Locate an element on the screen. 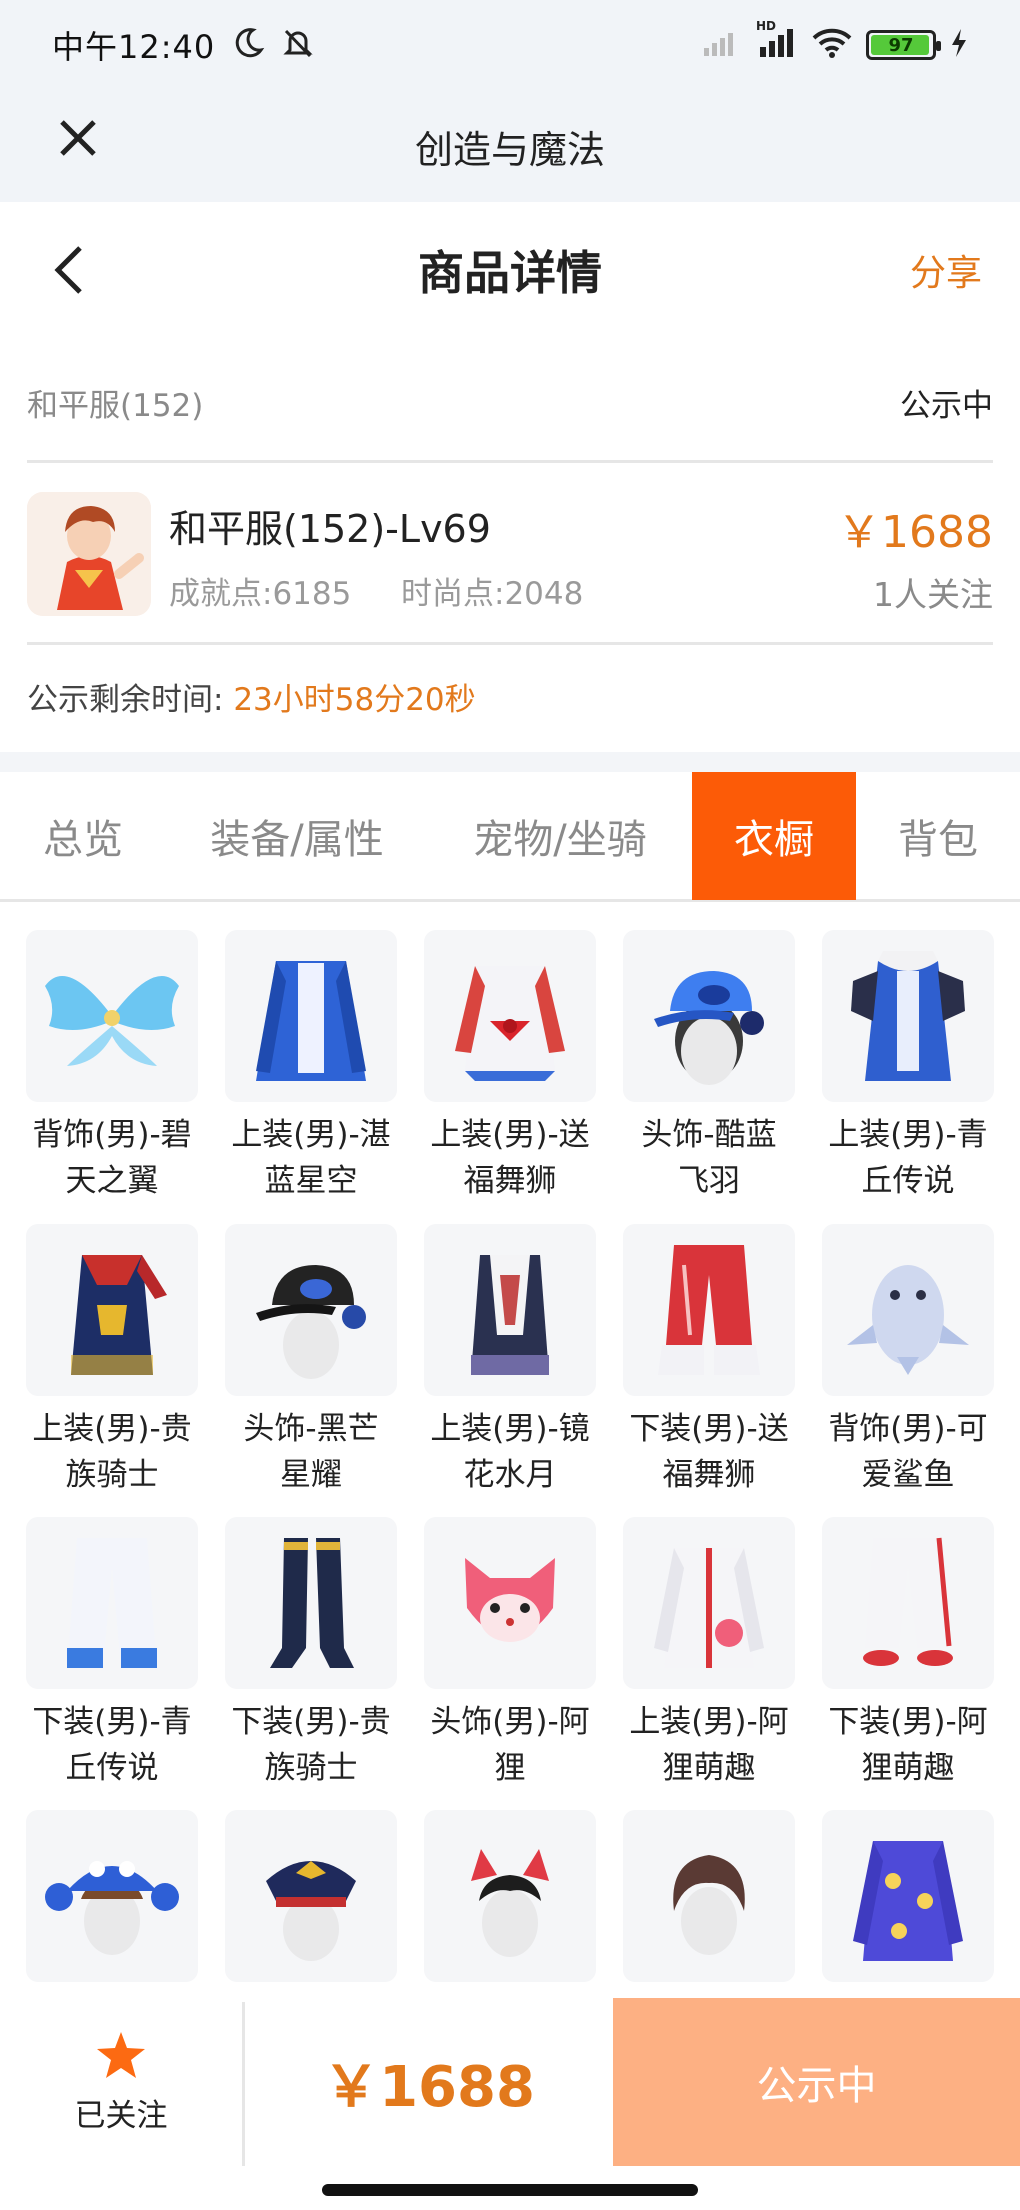  armor-top-icon is located at coordinates (908, 1016).